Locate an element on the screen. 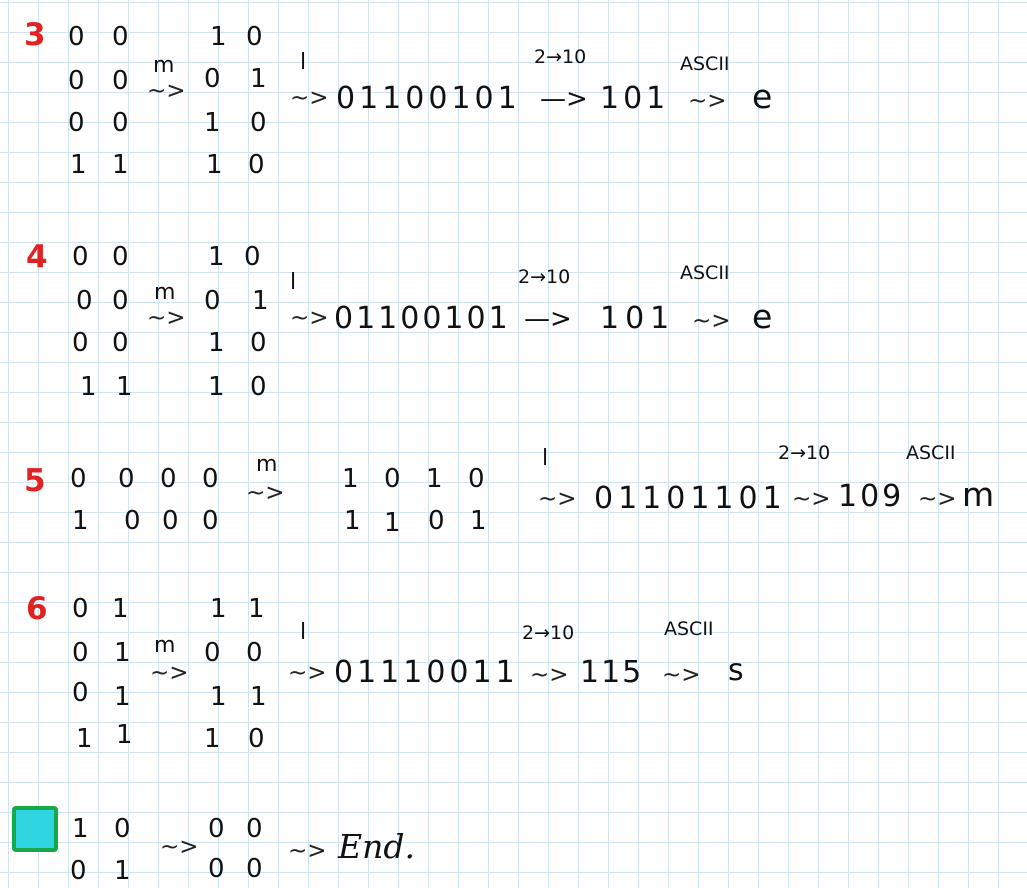  final-marker-square is located at coordinates (35, 829).